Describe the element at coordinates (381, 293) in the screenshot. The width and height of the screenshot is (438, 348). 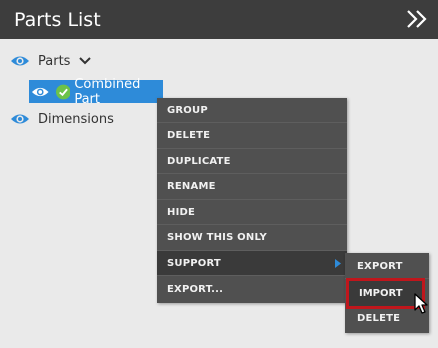
I see `submenu-item-import-label: IMPORT` at that location.